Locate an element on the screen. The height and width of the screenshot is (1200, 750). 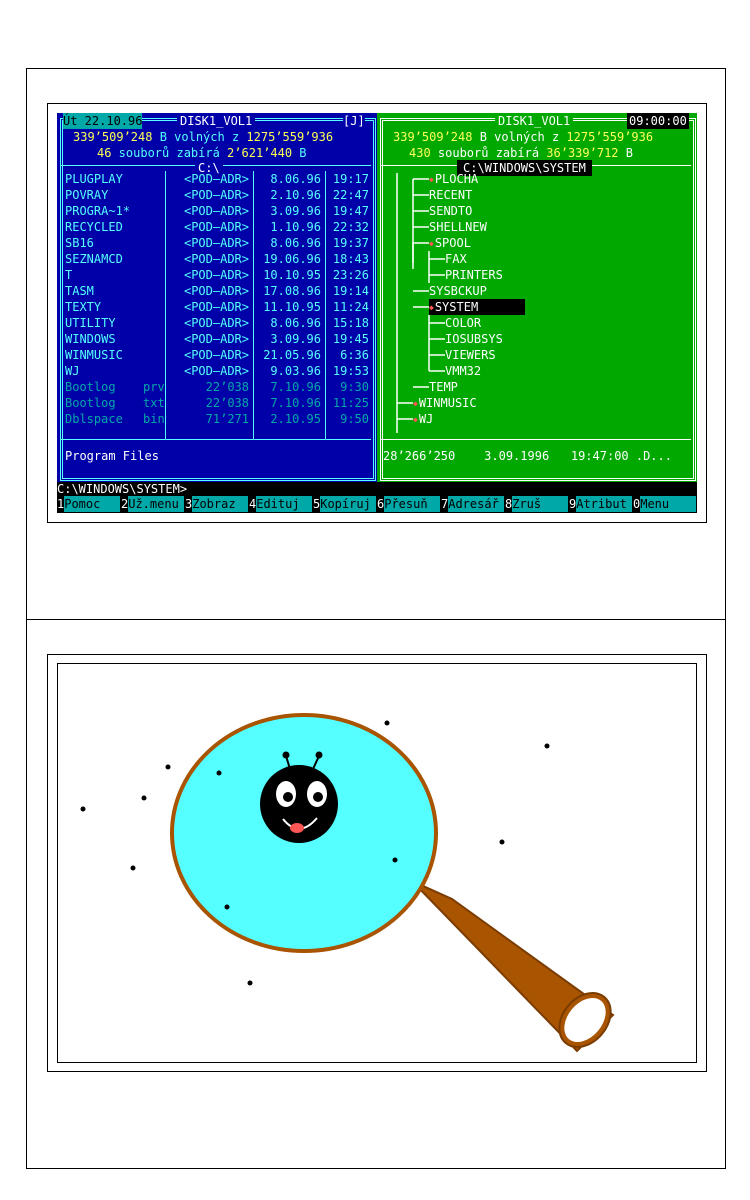
tree-item: PRINTERS is located at coordinates (474, 275).